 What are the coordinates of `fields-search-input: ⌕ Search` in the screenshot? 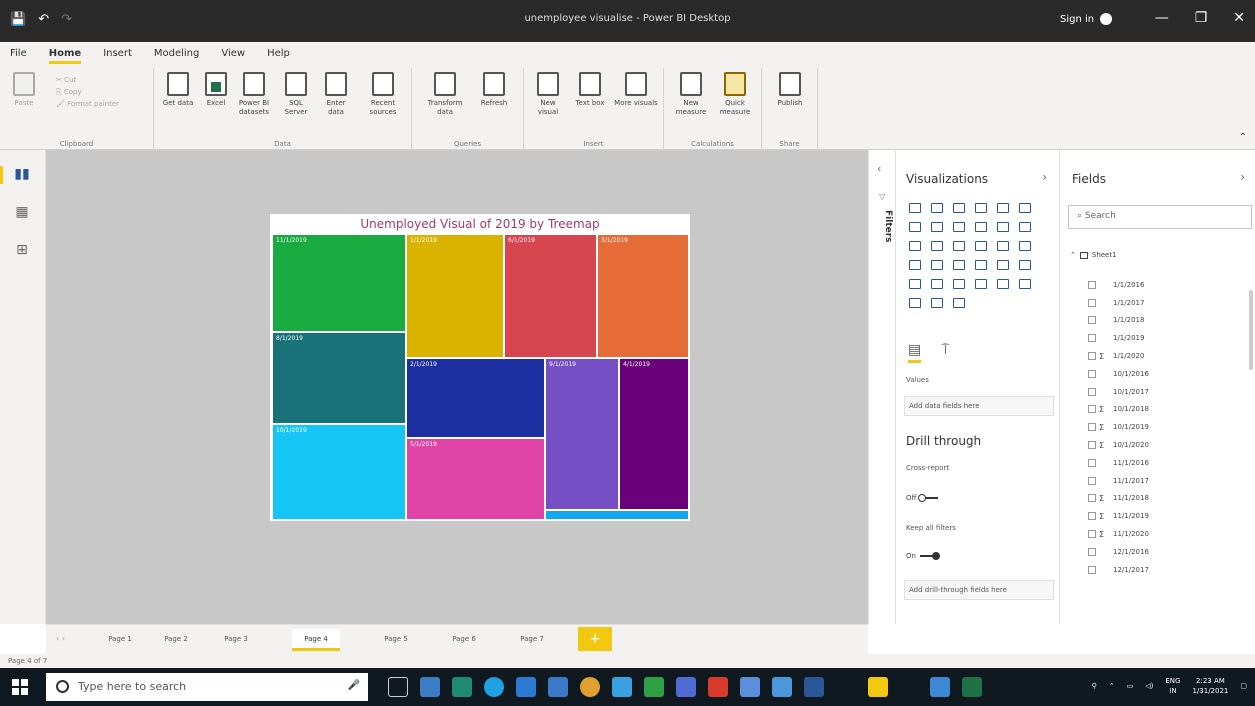 It's located at (1160, 217).